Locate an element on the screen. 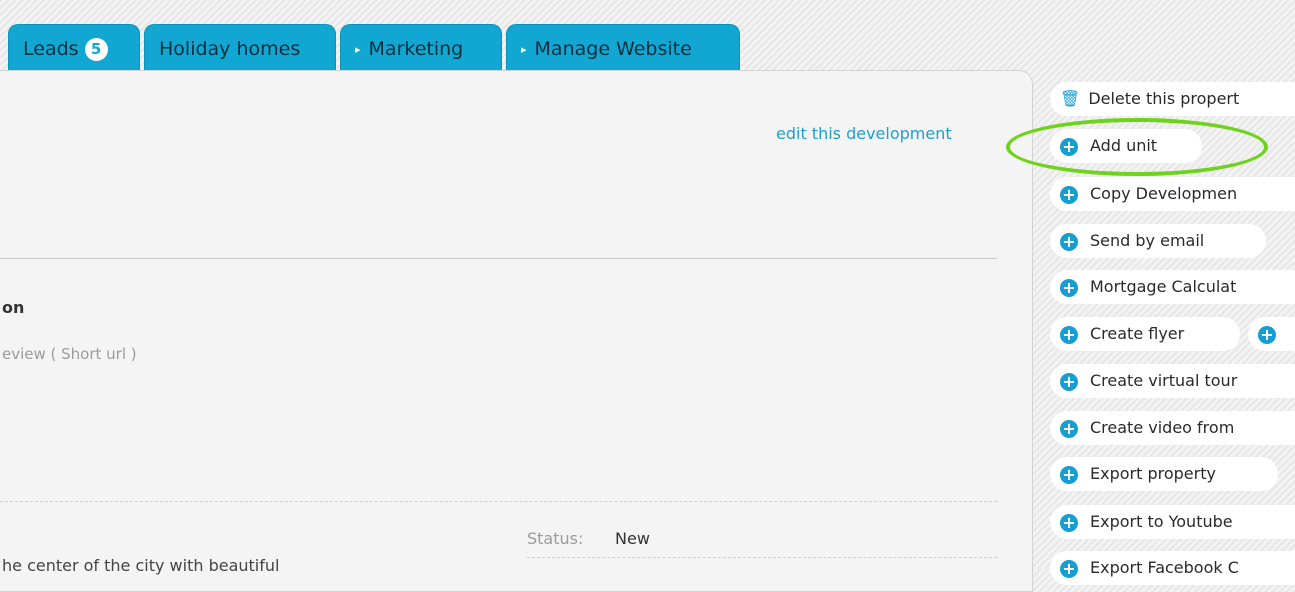  additional-action-button: + is located at coordinates (1271, 334).